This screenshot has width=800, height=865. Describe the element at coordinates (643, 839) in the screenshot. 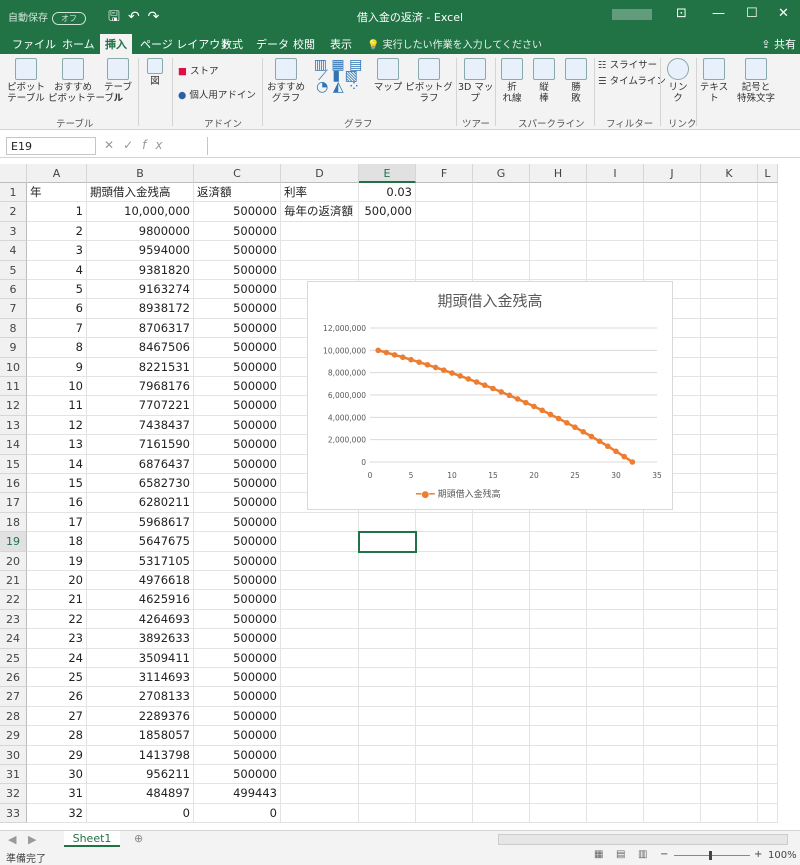

I see `horizontal-scrollbar` at that location.